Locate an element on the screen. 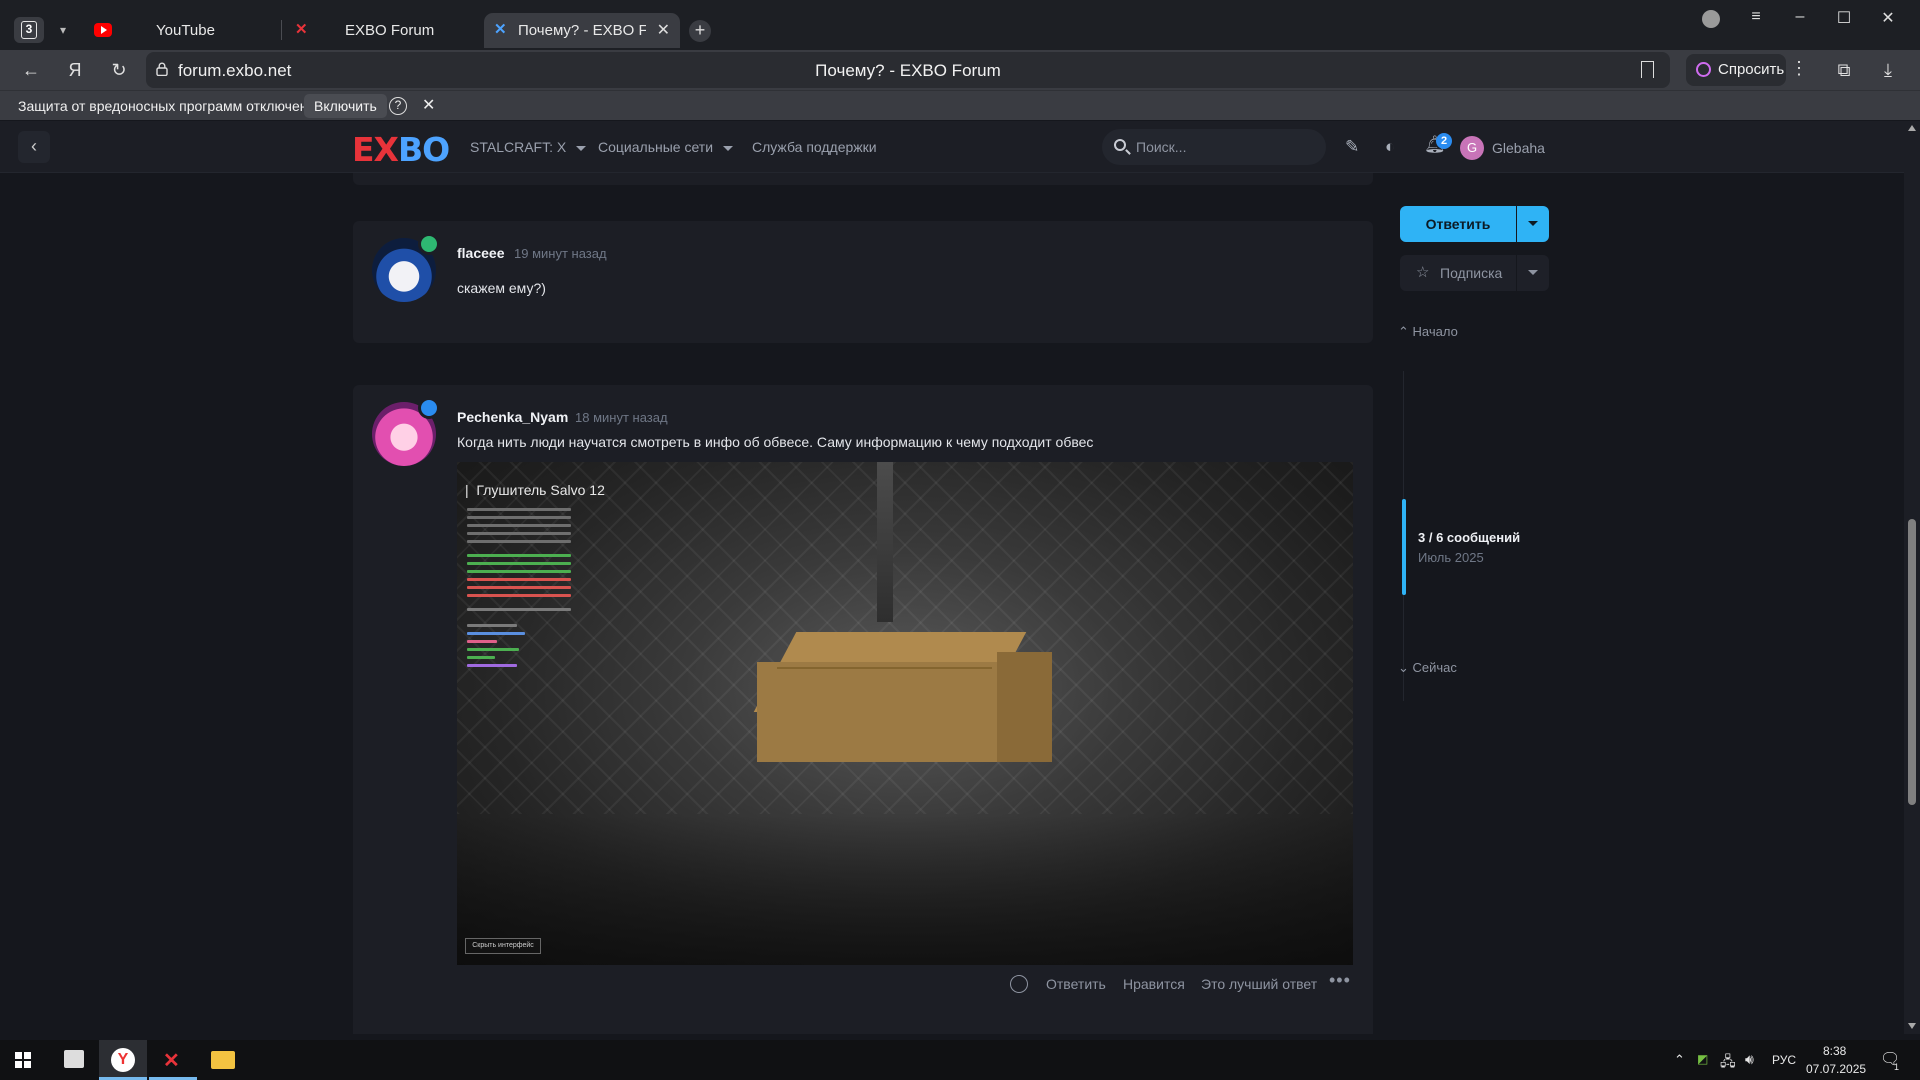 This screenshot has width=1920, height=1080. clock-date: 07.07.2025 is located at coordinates (1836, 1069).